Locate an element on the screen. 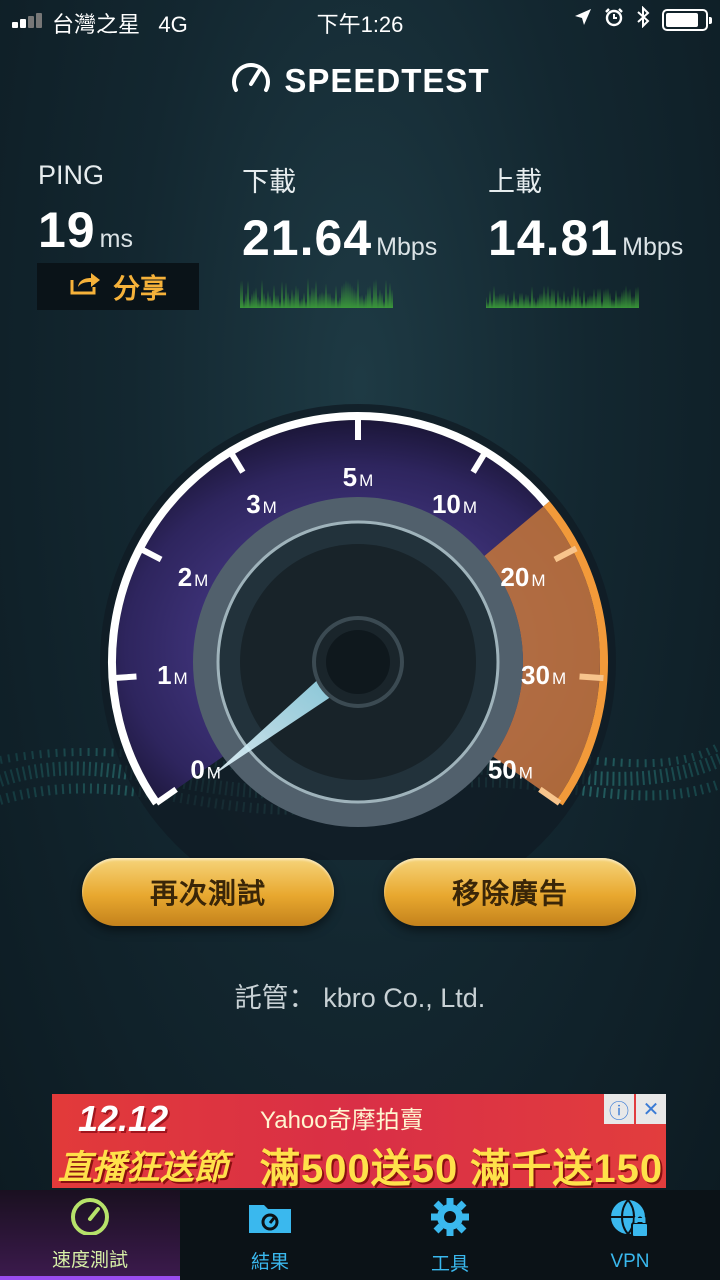 Image resolution: width=720 pixels, height=1280 pixels. download-sparkline is located at coordinates (316, 293).